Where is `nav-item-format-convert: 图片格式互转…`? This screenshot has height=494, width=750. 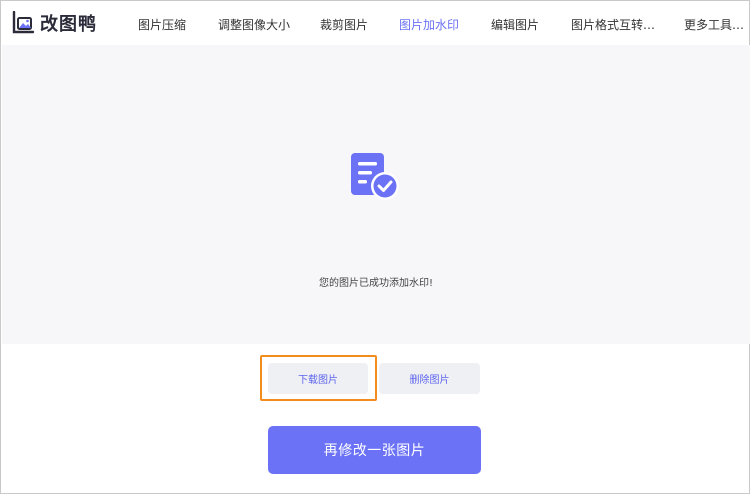 nav-item-format-convert: 图片格式互转… is located at coordinates (613, 24).